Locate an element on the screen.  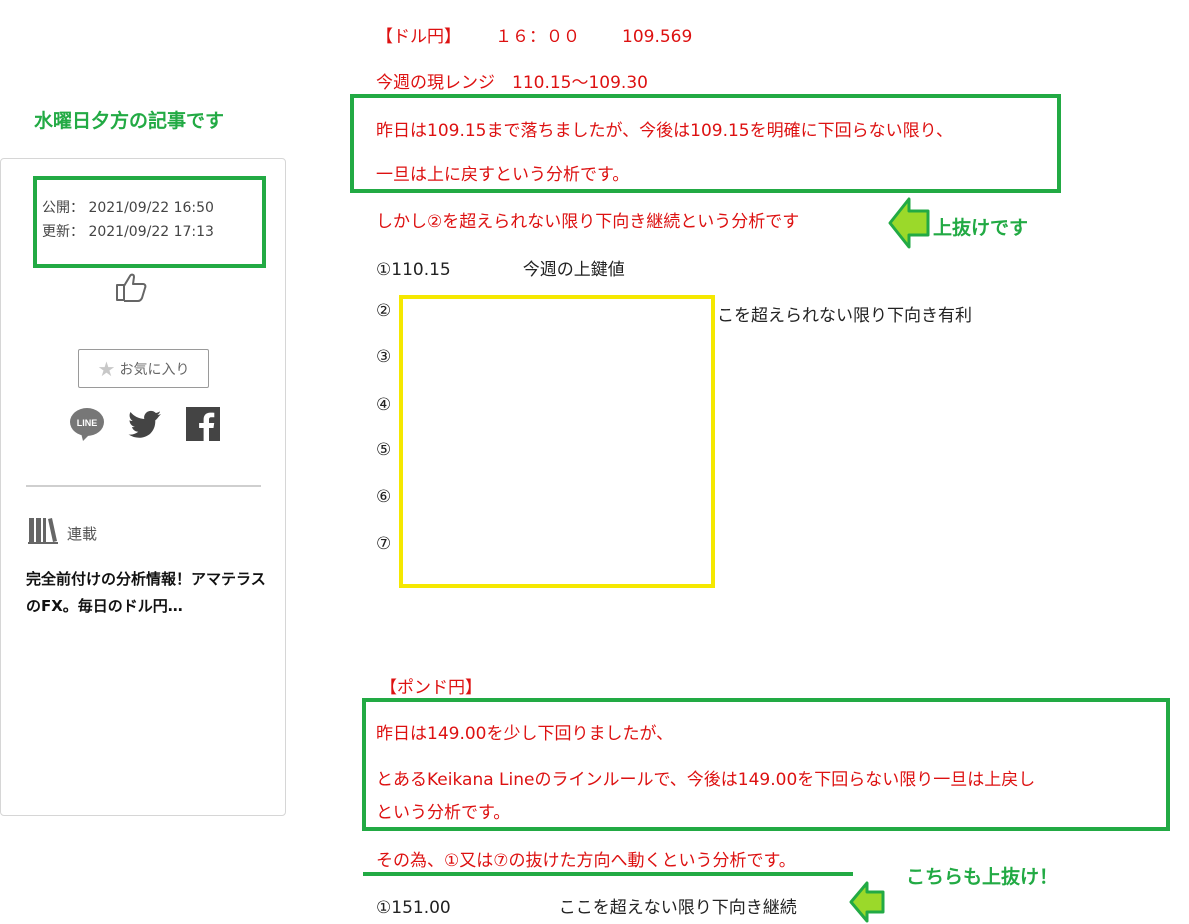
published-date: 公開： 2021/09/22 16:50 is located at coordinates (128, 207).